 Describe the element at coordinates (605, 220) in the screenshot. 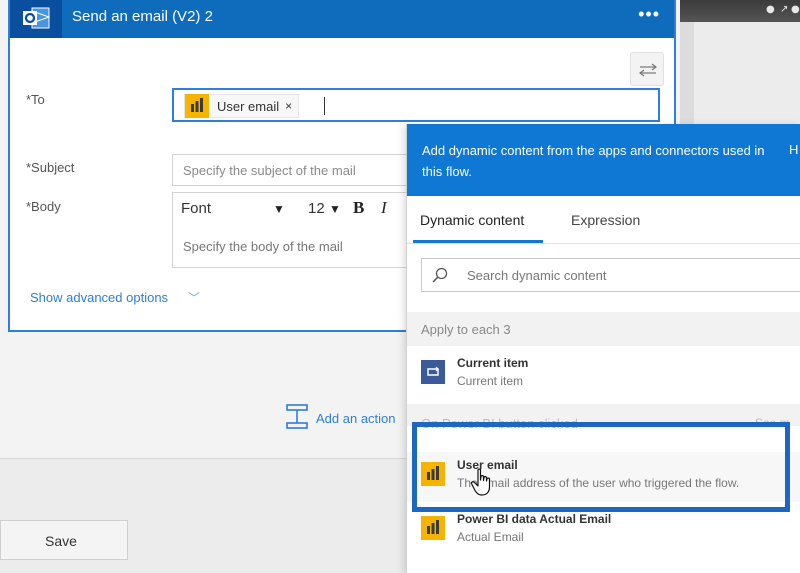

I see `tab-expression: Expression` at that location.